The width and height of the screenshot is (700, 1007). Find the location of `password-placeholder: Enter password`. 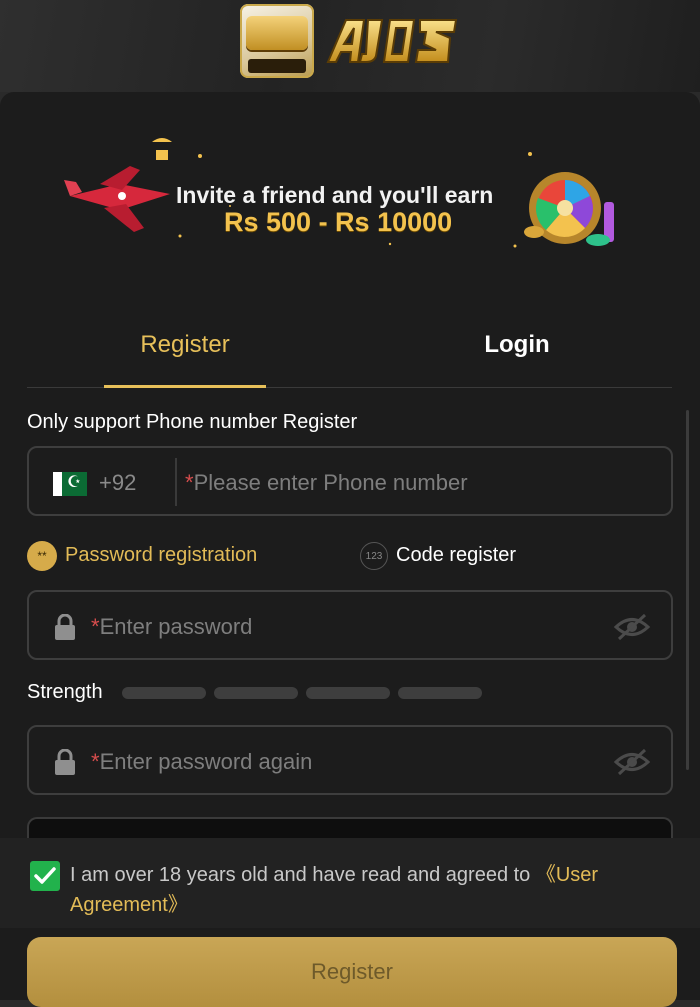

password-placeholder: Enter password is located at coordinates (176, 626).